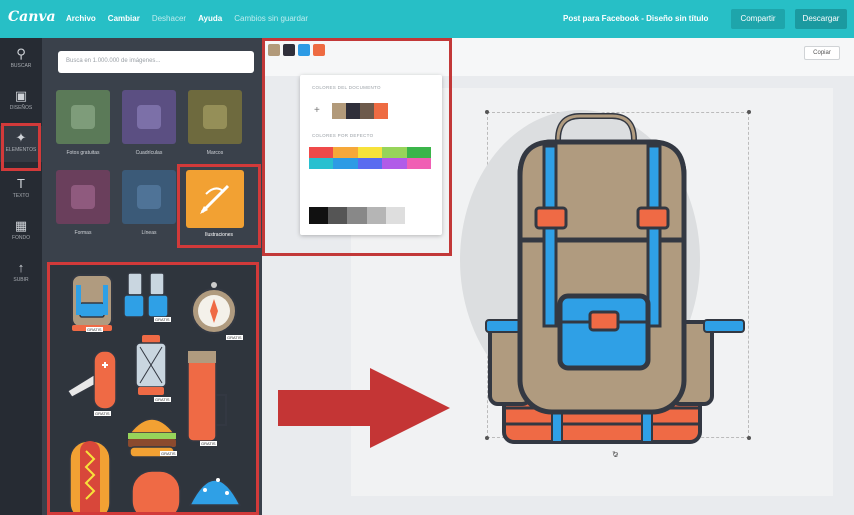  Describe the element at coordinates (219, 235) in the screenshot. I see `category-label: Ilustraciones` at that location.